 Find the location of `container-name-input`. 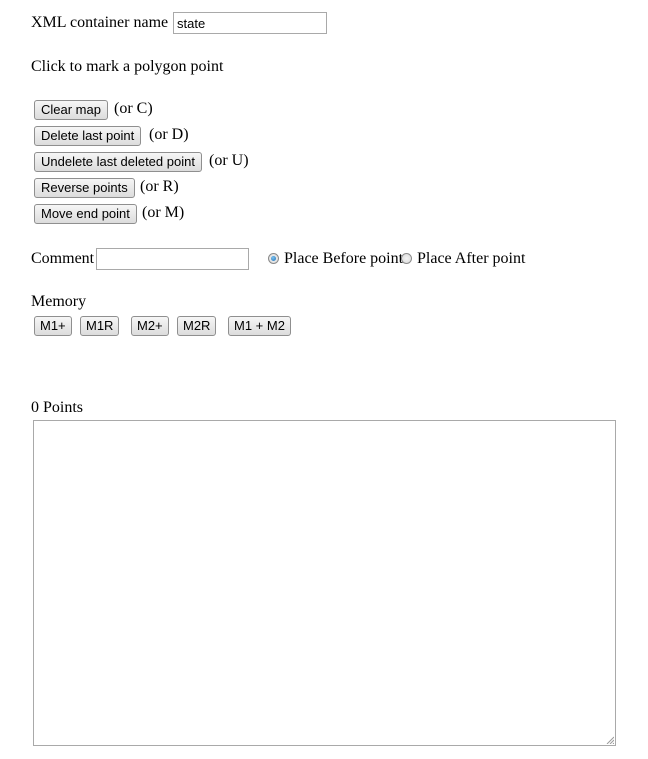

container-name-input is located at coordinates (250, 23).